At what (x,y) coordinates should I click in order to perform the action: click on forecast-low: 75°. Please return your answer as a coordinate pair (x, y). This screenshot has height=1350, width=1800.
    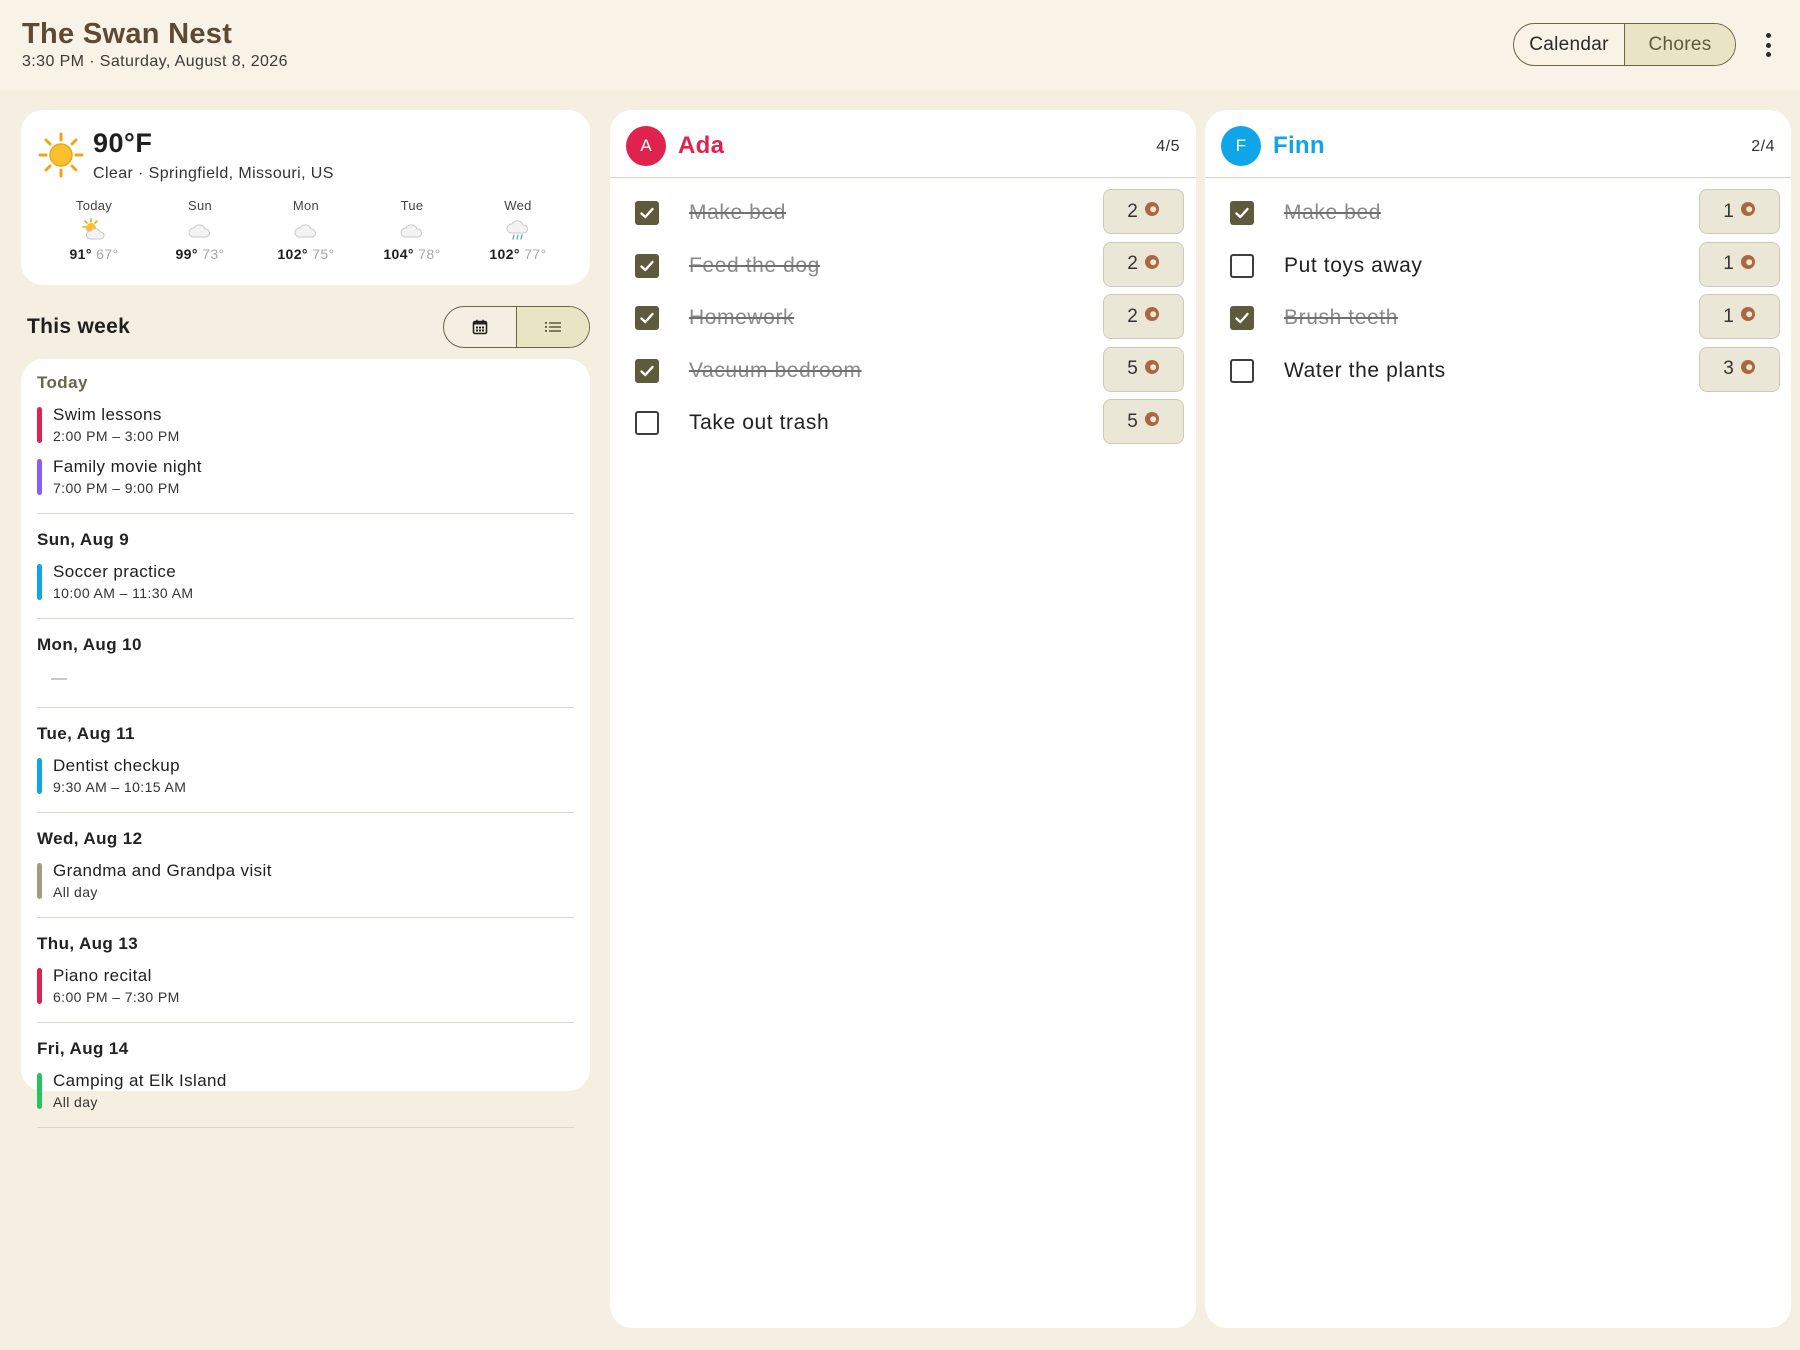
    Looking at the image, I should click on (323, 254).